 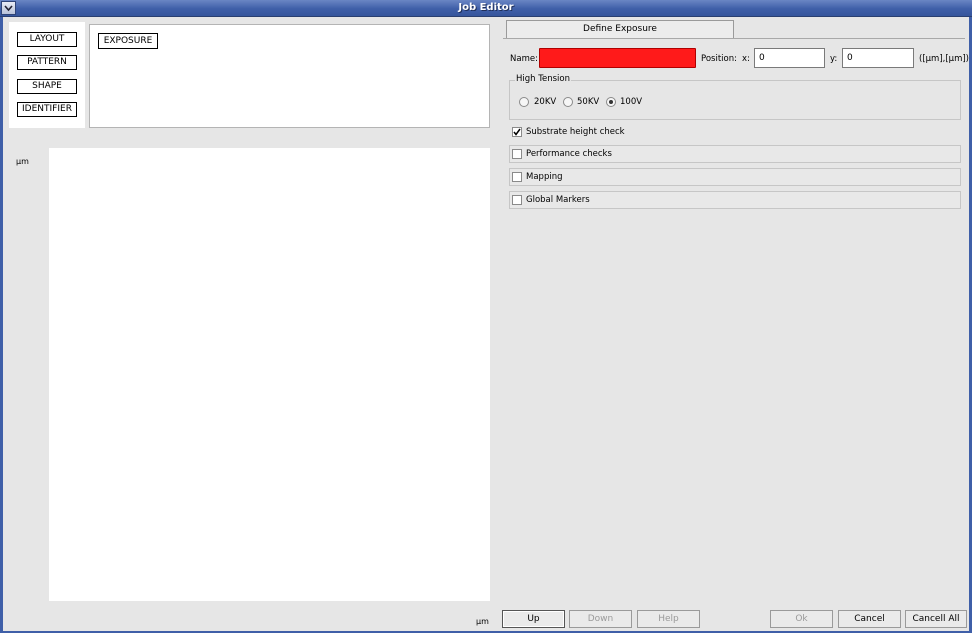 I want to click on substrate-height-label: Substrate height check, so click(x=575, y=132).